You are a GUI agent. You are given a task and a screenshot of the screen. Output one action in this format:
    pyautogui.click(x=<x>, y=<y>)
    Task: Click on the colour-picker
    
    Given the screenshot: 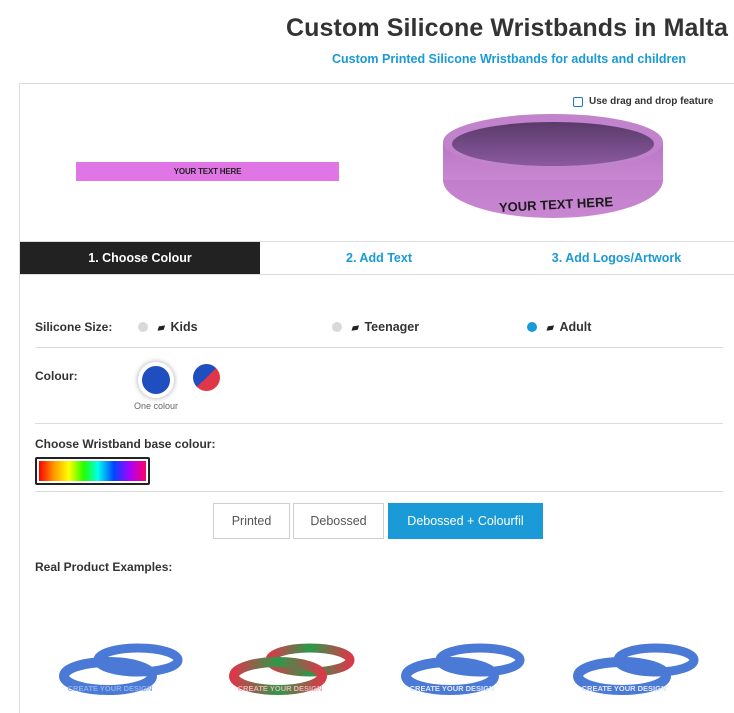 What is the action you would take?
    pyautogui.click(x=92, y=471)
    